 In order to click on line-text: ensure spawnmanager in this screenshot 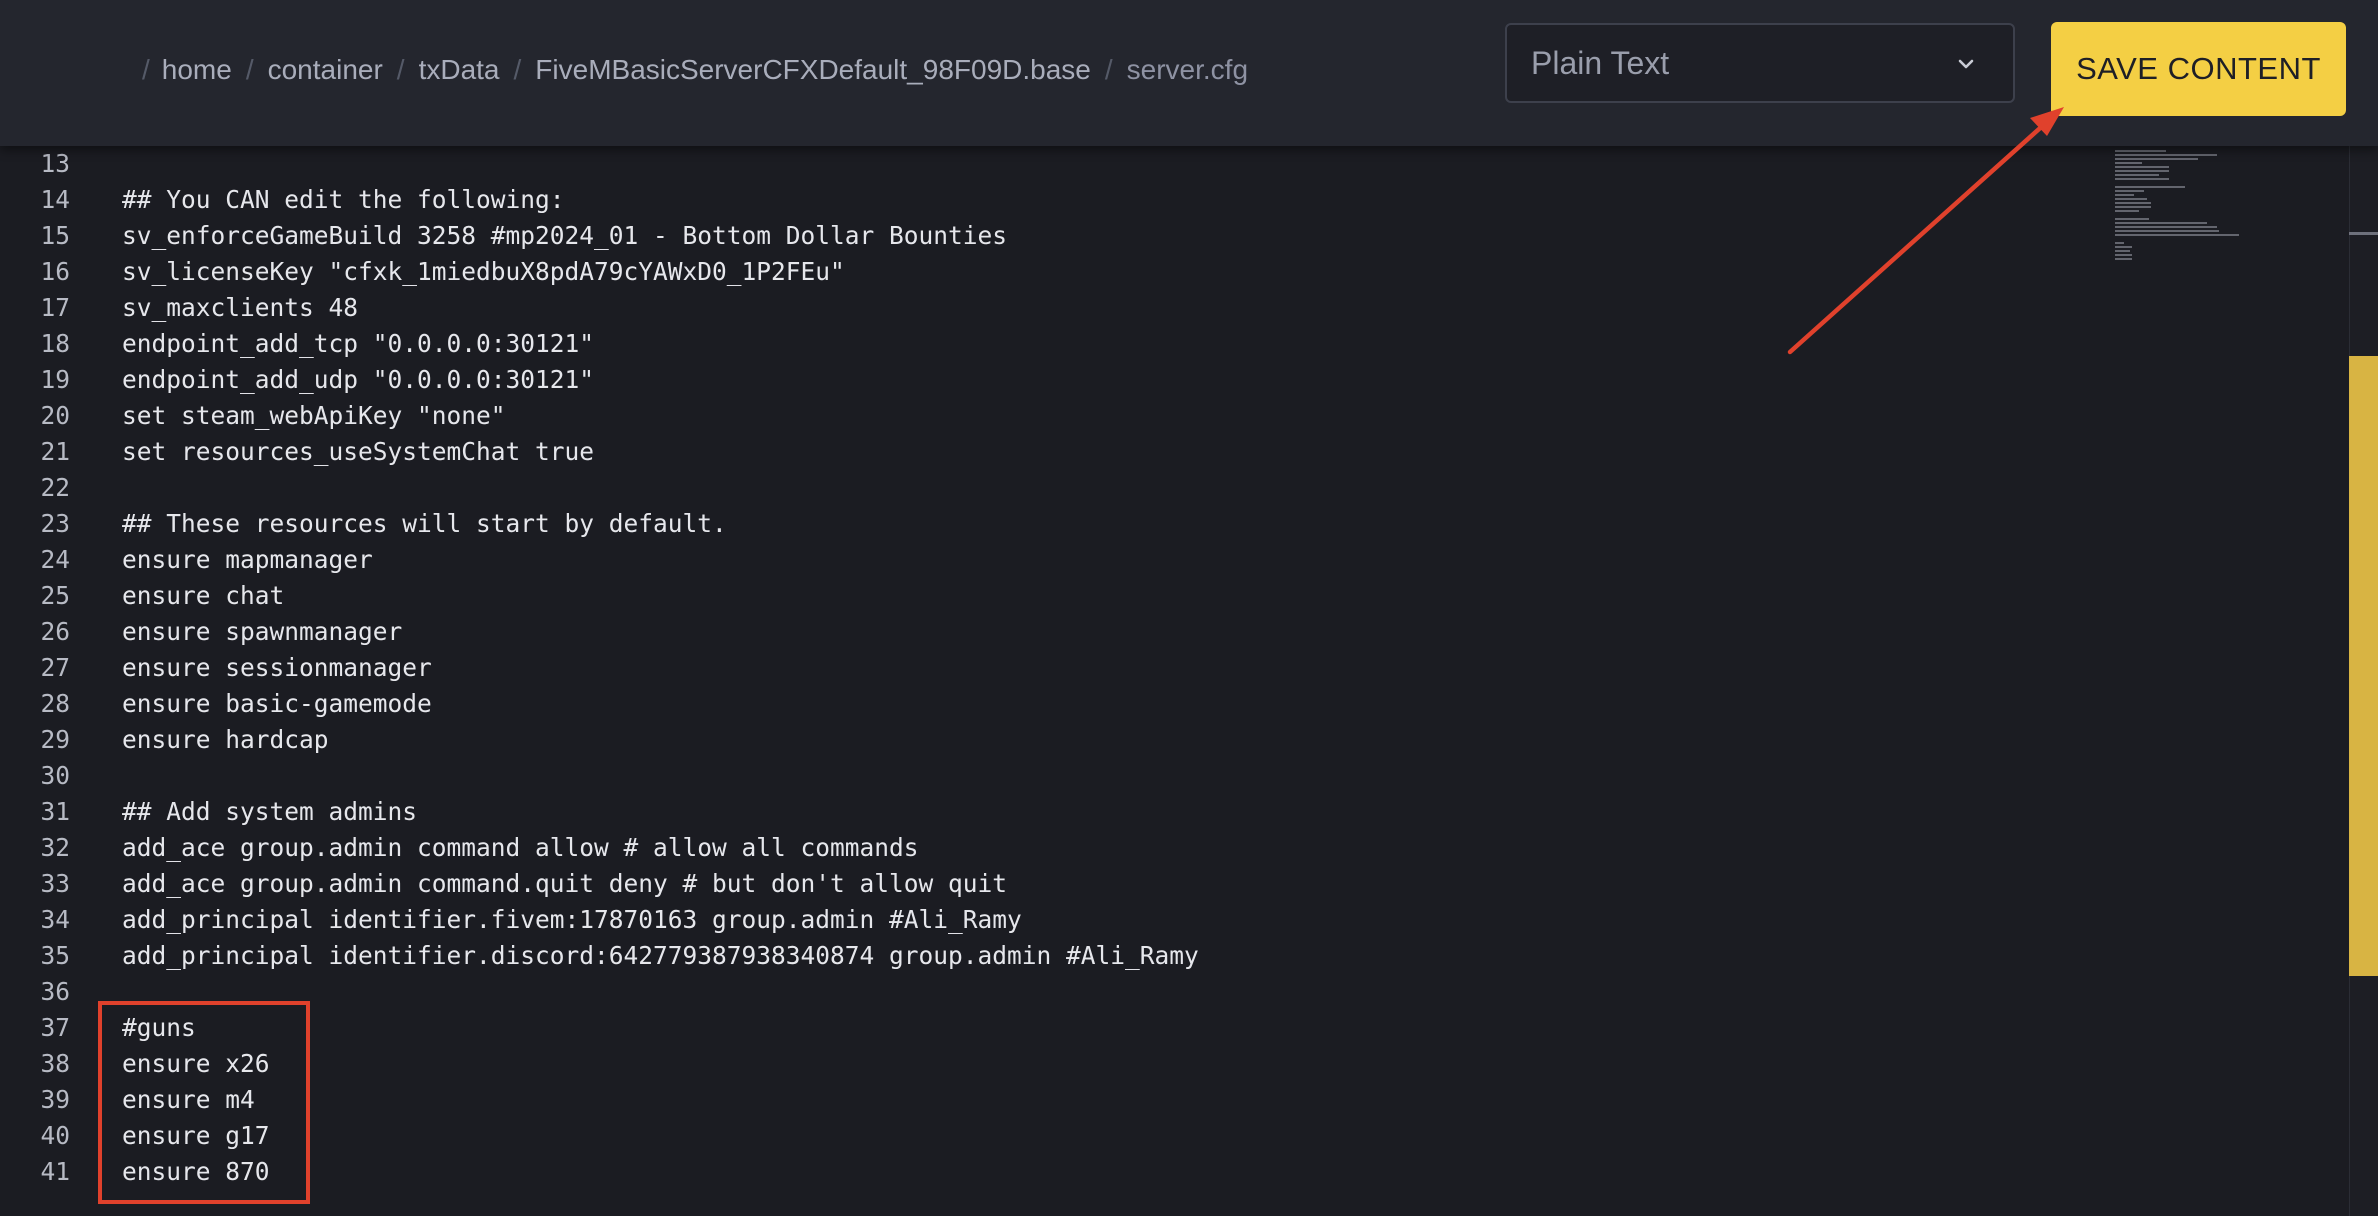, I will do `click(262, 632)`.